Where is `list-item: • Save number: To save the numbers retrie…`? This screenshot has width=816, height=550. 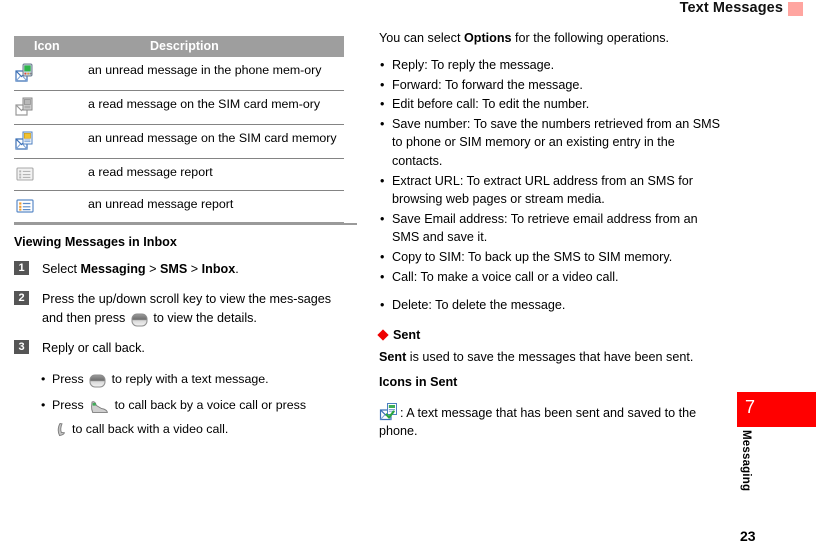 list-item: • Save number: To save the numbers retrie… is located at coordinates (551, 143).